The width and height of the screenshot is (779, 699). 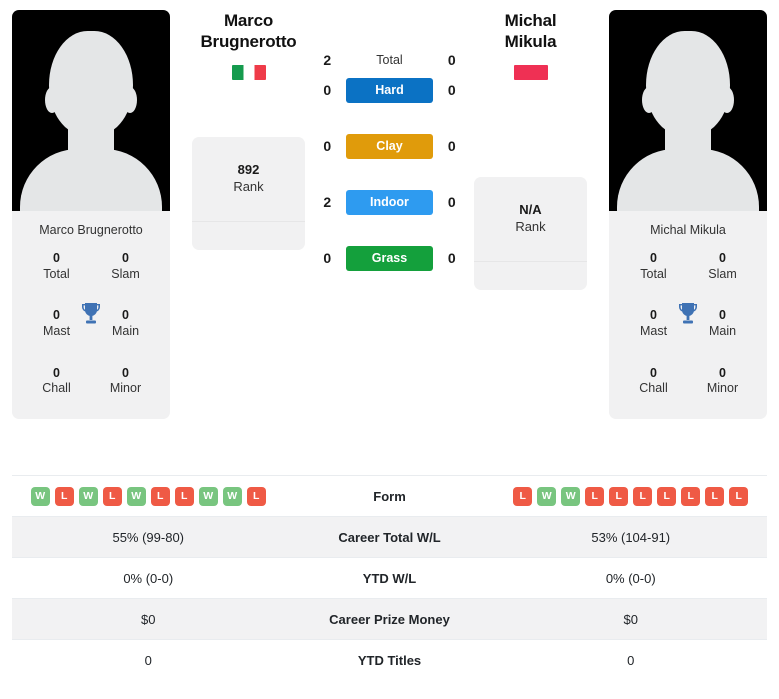 I want to click on career-prize-money-left: $0, so click(x=148, y=619).